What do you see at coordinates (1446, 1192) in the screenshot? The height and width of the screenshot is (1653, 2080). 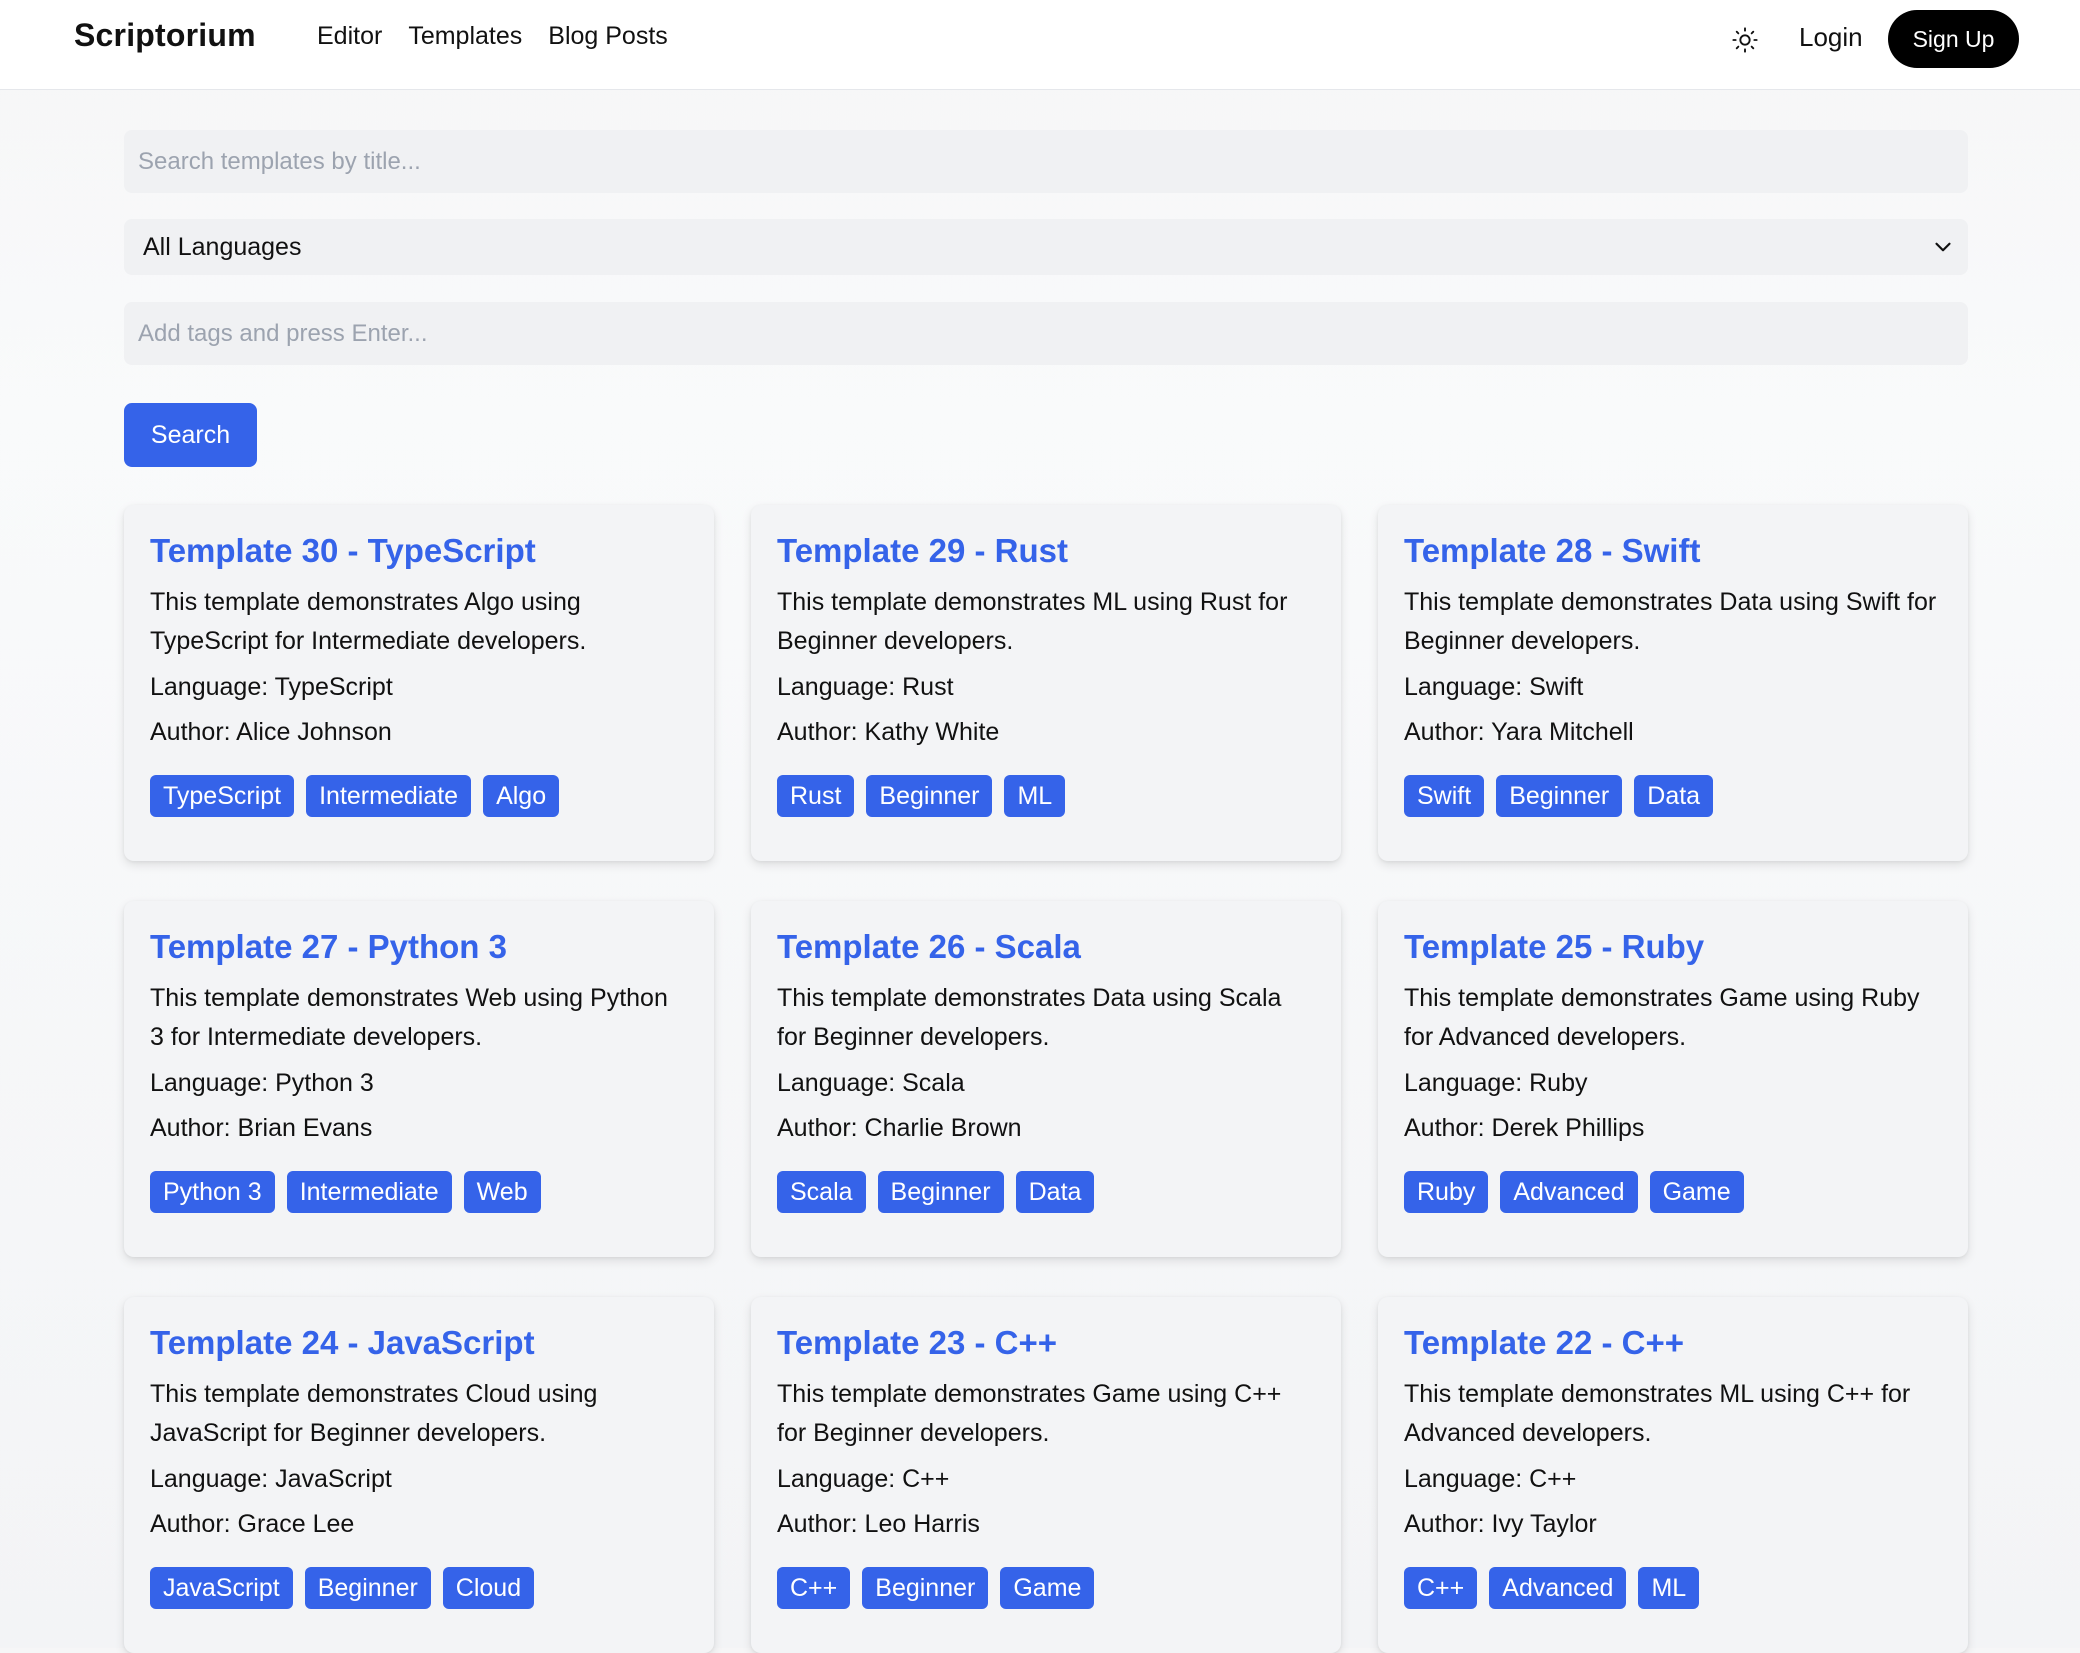 I see `tag-chip: Ruby` at bounding box center [1446, 1192].